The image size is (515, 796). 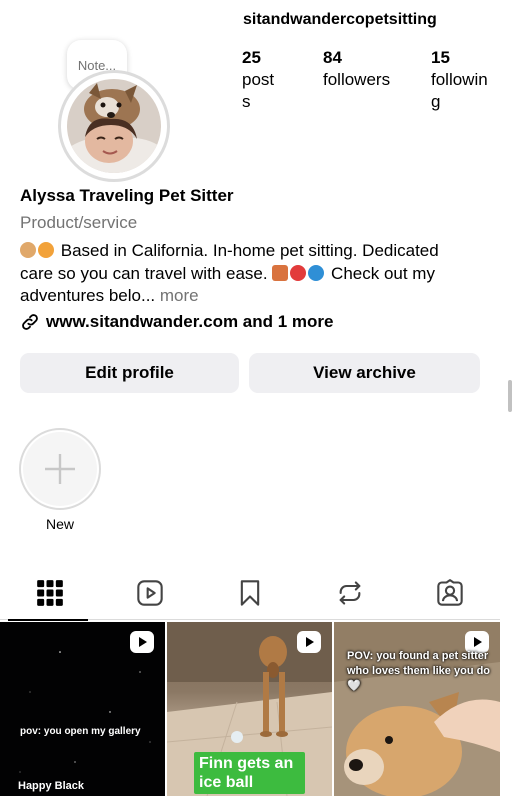 What do you see at coordinates (357, 79) in the screenshot?
I see `followers-label: followers` at bounding box center [357, 79].